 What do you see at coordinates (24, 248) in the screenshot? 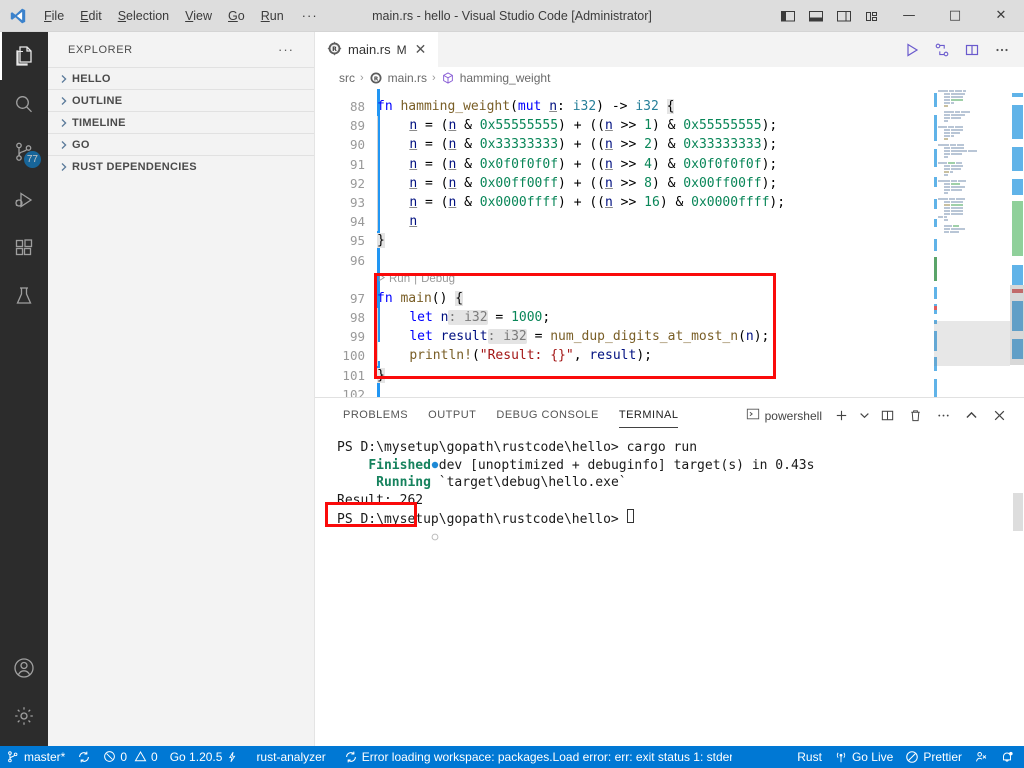
I see `activity-item-extensions` at bounding box center [24, 248].